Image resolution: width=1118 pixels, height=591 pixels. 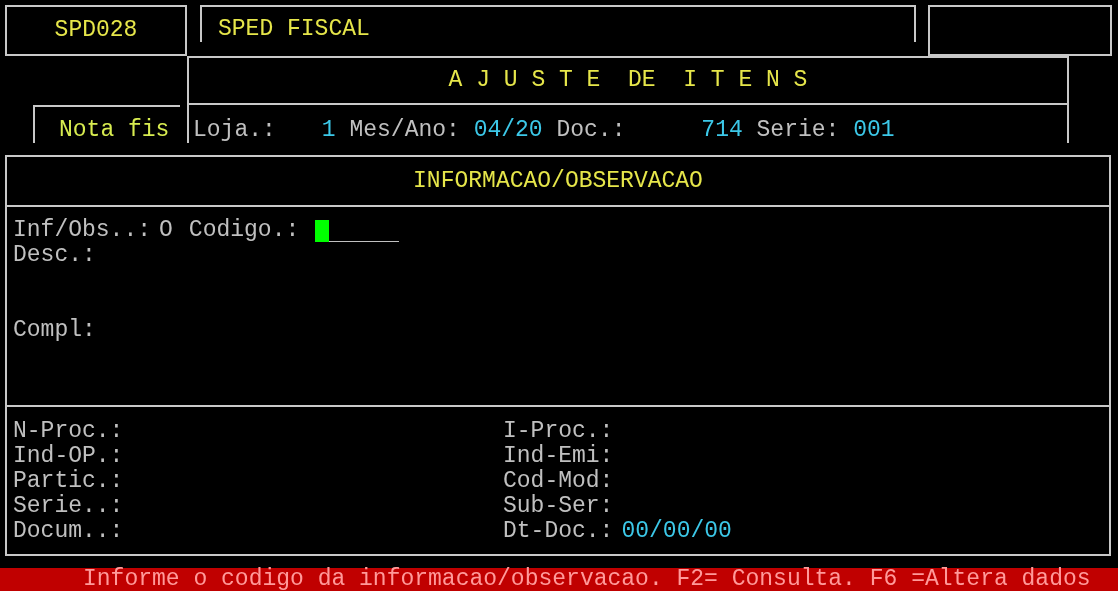 I want to click on field-label: Cod-Mod:, so click(x=558, y=481).